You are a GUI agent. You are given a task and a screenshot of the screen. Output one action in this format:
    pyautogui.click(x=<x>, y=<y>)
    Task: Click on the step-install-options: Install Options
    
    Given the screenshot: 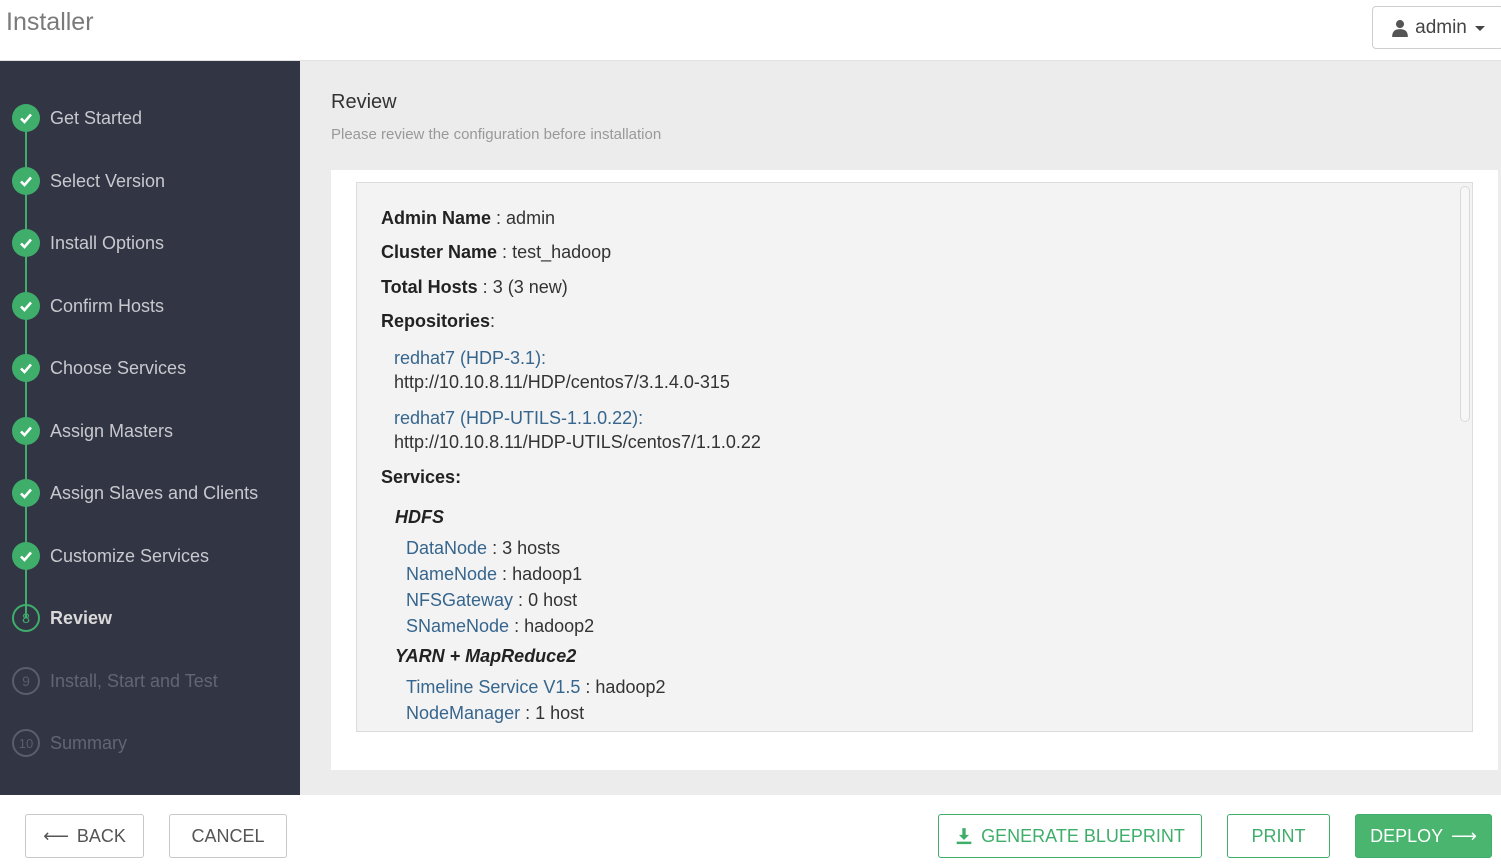 What is the action you would take?
    pyautogui.click(x=150, y=243)
    